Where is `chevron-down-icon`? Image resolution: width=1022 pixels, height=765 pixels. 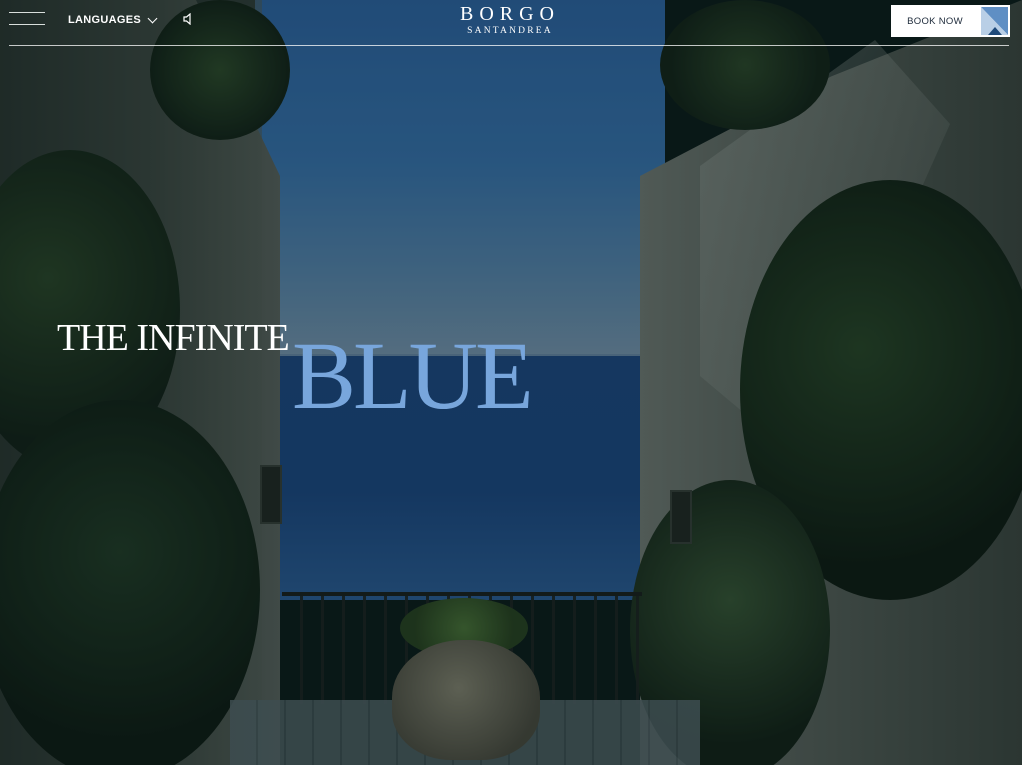
chevron-down-icon is located at coordinates (152, 18).